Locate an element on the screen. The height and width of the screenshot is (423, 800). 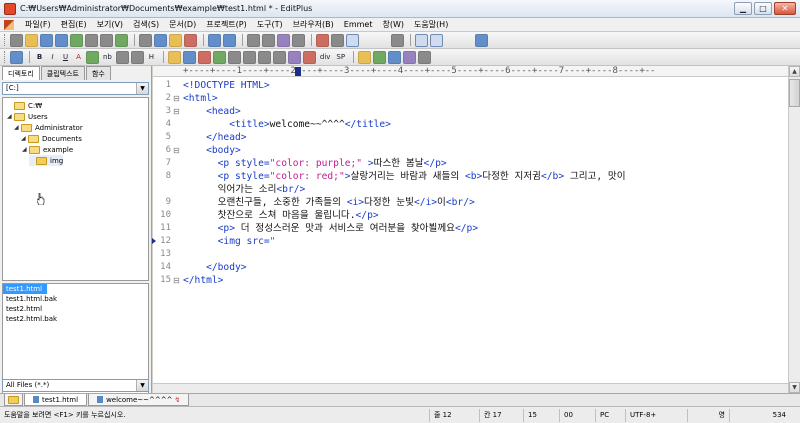
link-icon is located at coordinates (189, 57).